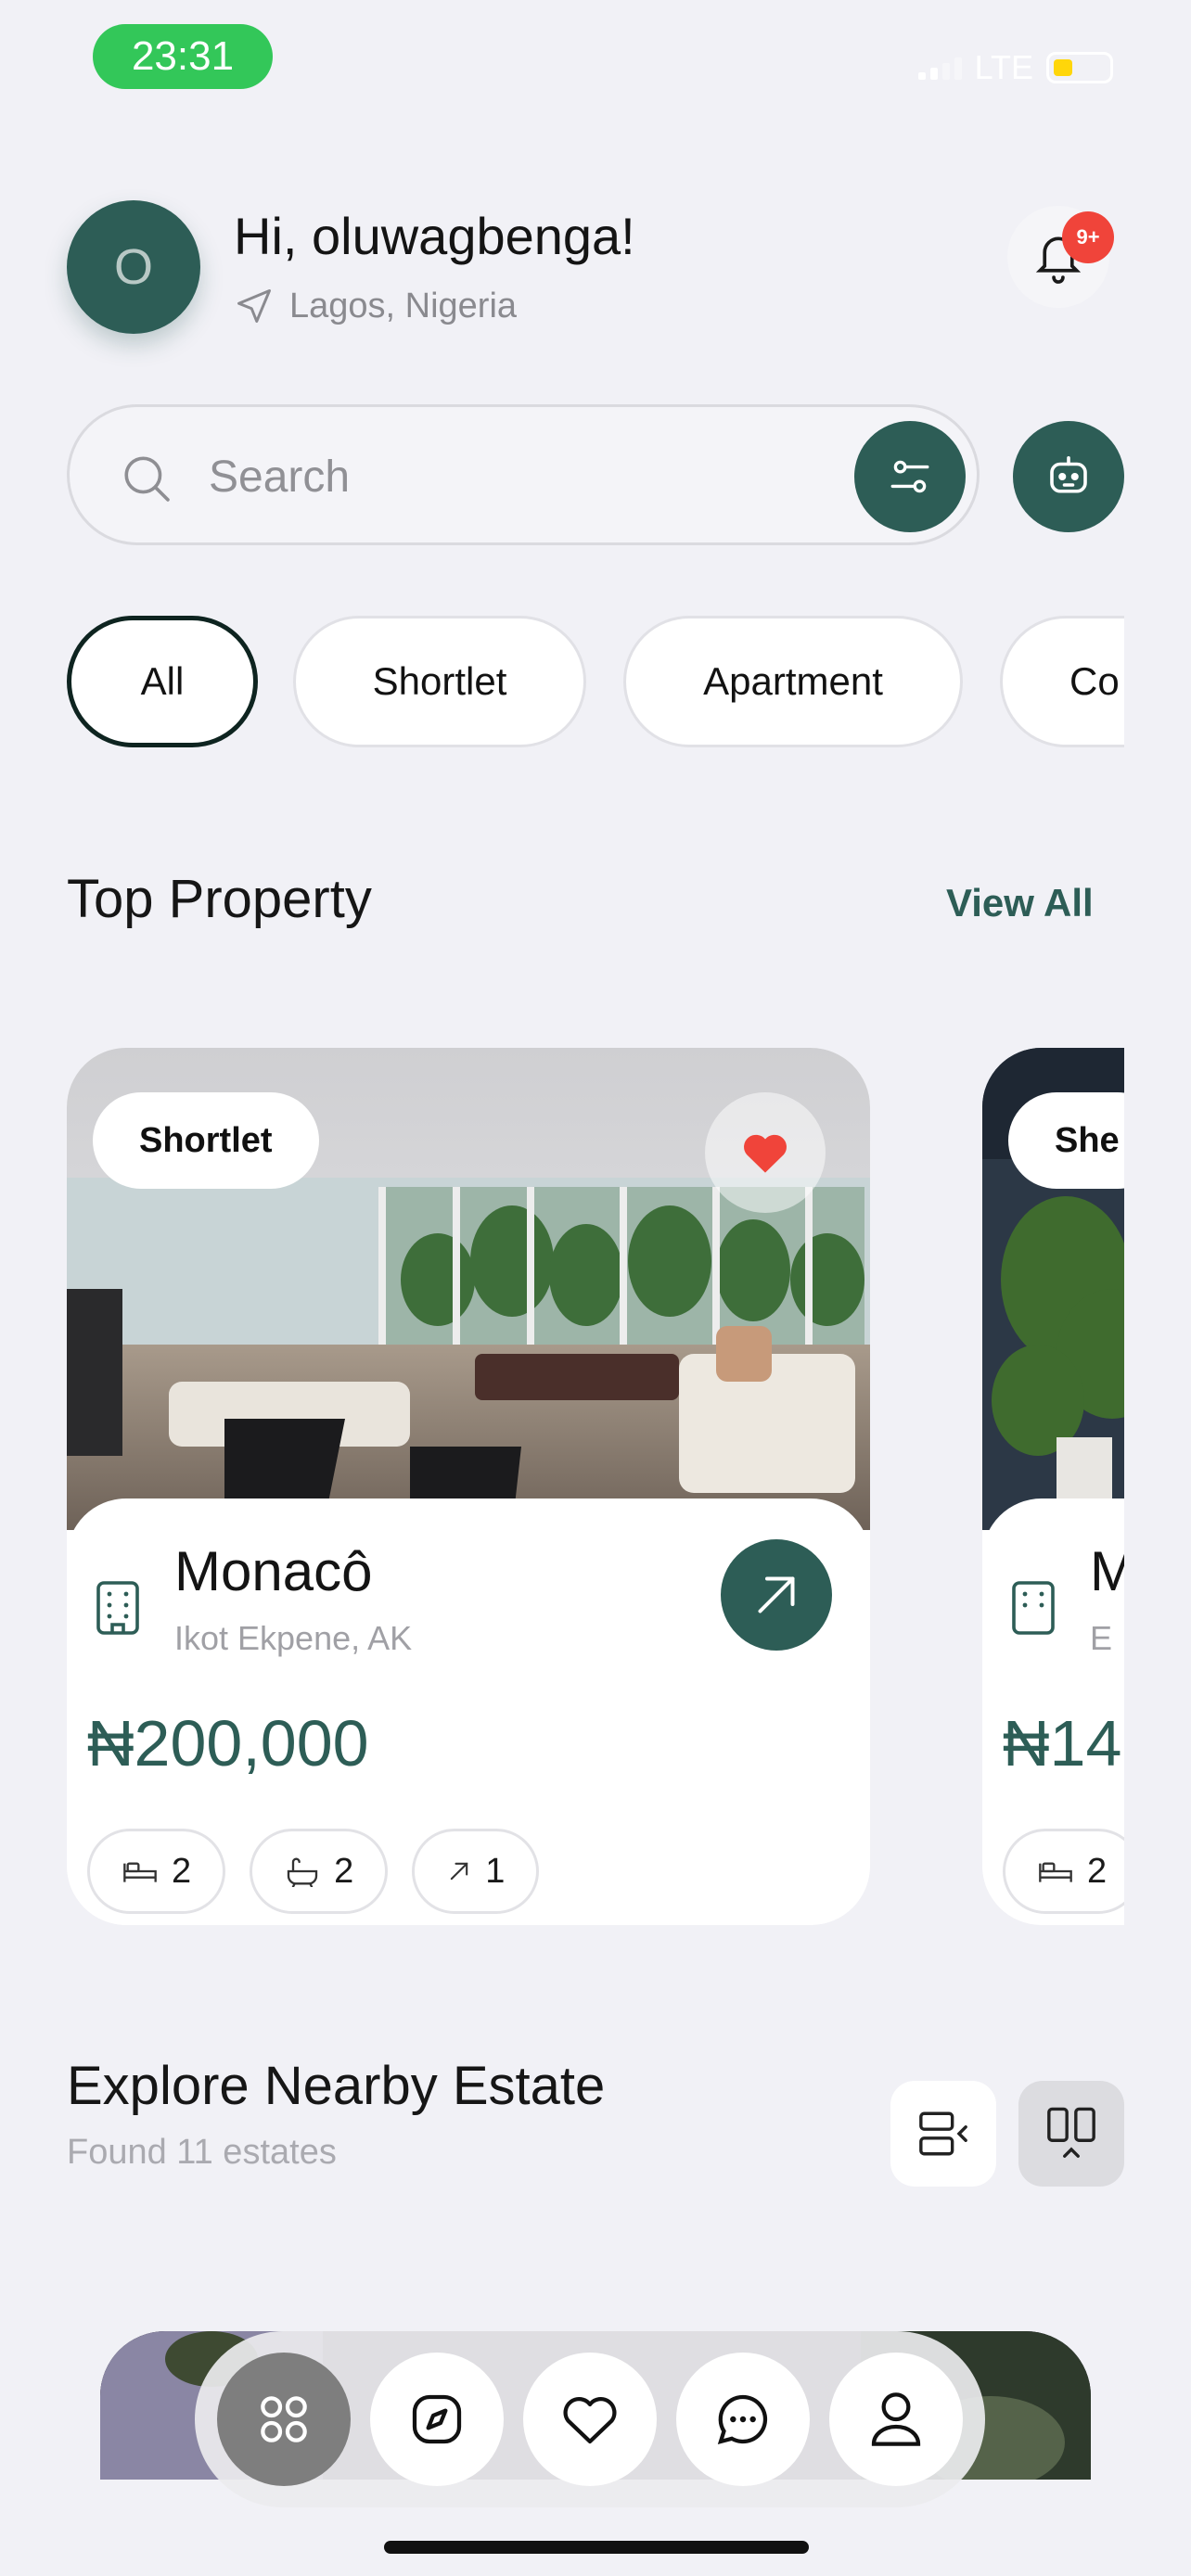  Describe the element at coordinates (302, 1872) in the screenshot. I see `bathtub-icon` at that location.